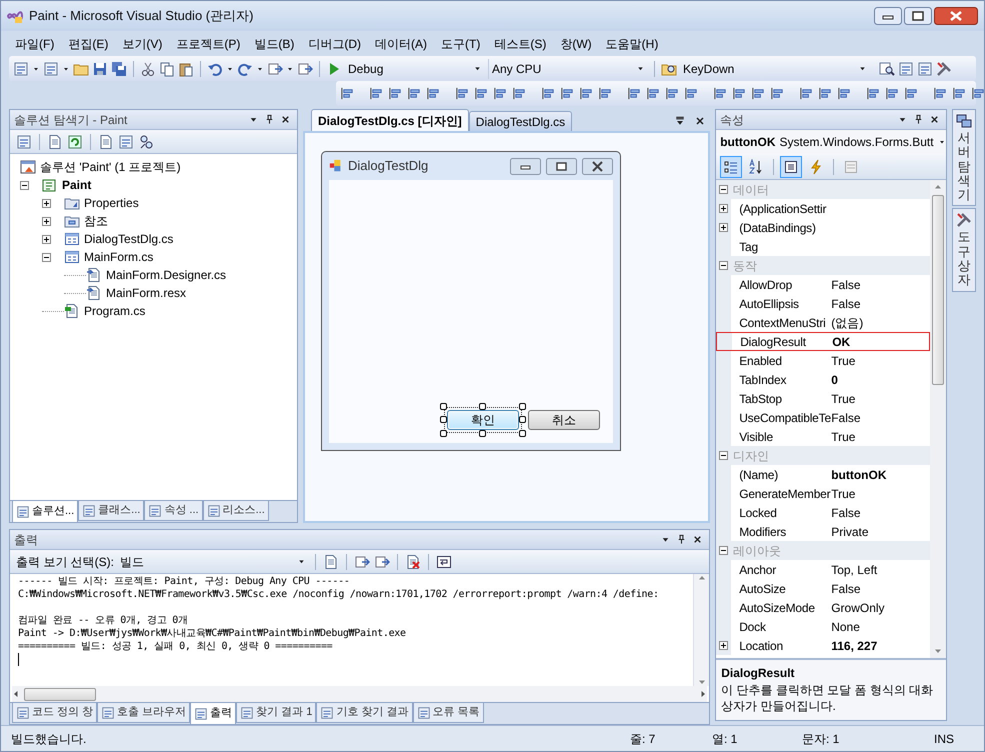  What do you see at coordinates (887, 68) in the screenshot?
I see `find-icon` at bounding box center [887, 68].